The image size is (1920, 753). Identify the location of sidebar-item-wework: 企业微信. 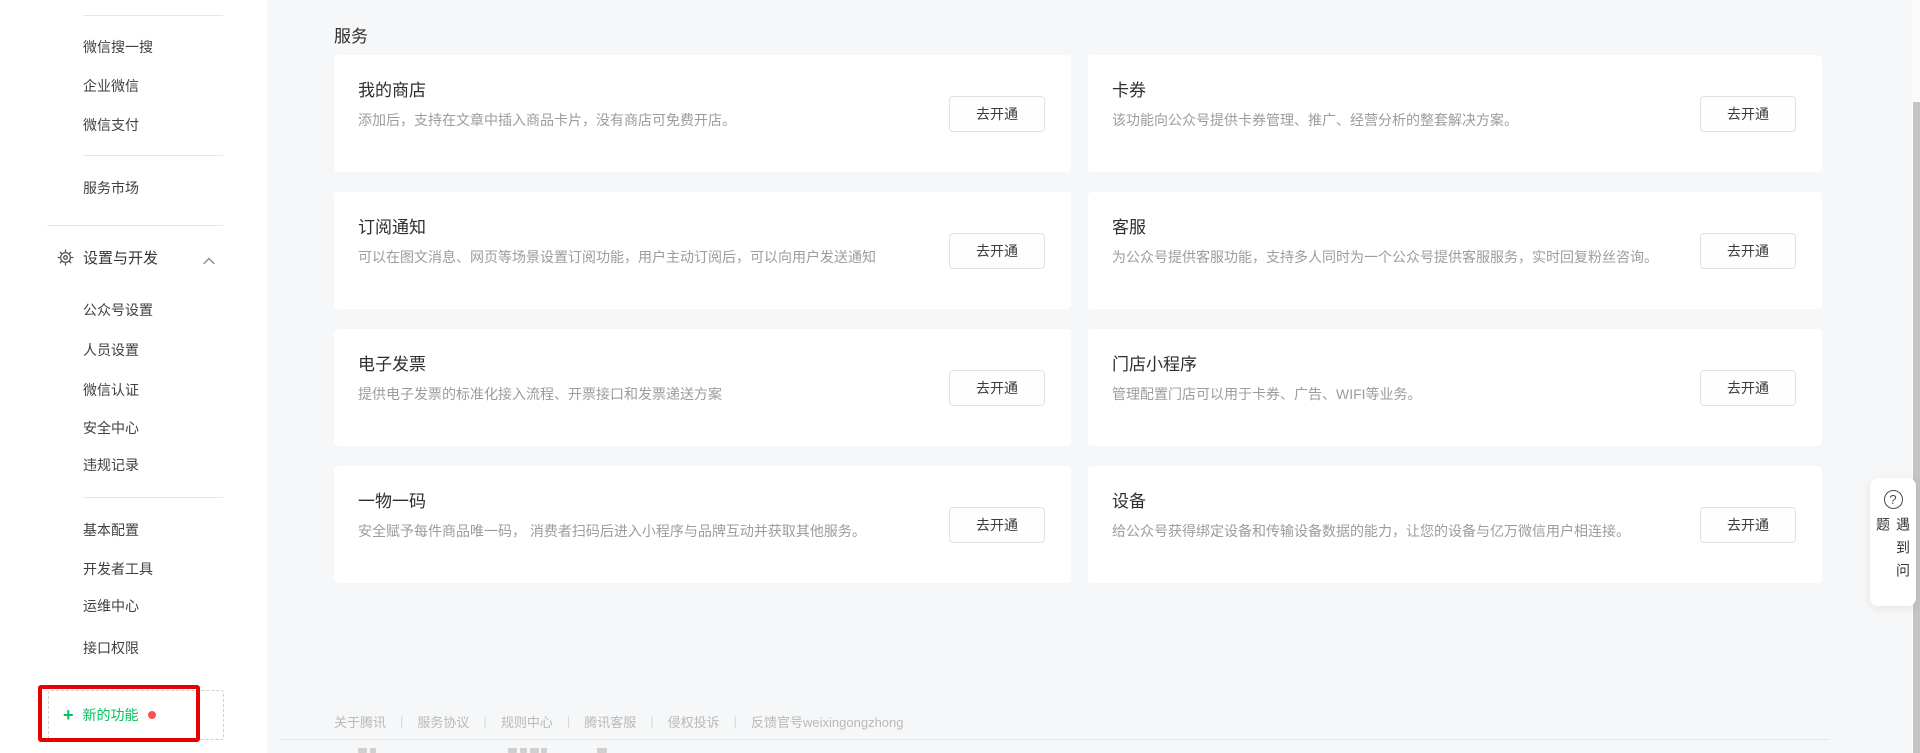
(111, 86).